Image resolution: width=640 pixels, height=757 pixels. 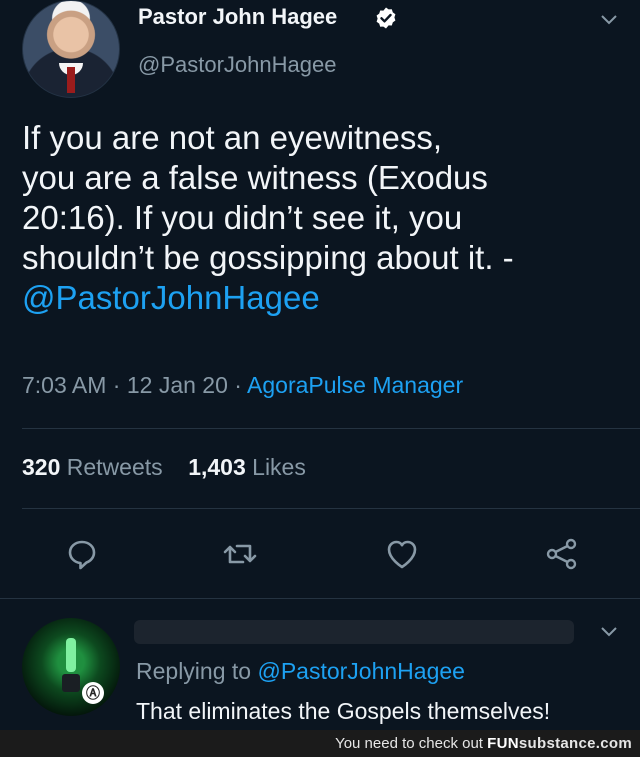 I want to click on mention-link: @PastorJohnHagee, so click(x=322, y=298).